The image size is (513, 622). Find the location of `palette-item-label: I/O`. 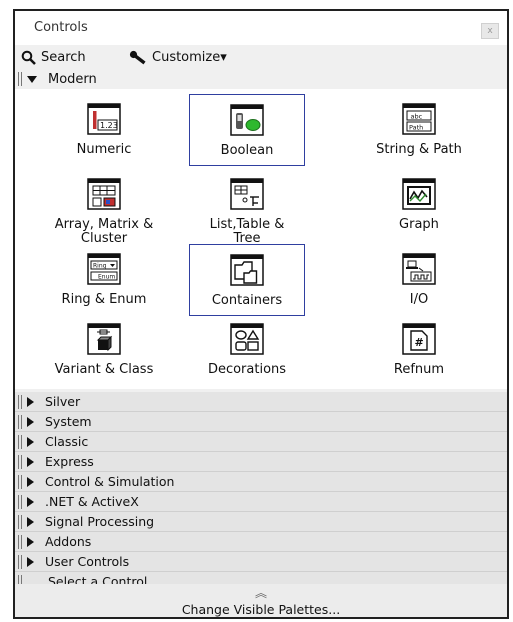

palette-item-label: I/O is located at coordinates (419, 299).